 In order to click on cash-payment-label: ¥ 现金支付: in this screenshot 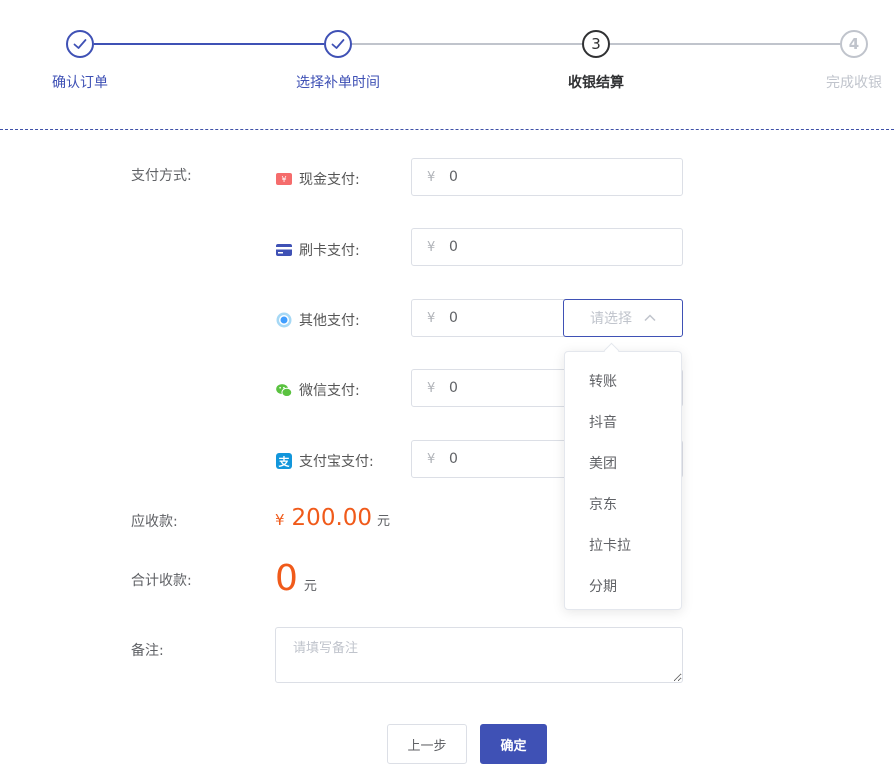, I will do `click(318, 179)`.